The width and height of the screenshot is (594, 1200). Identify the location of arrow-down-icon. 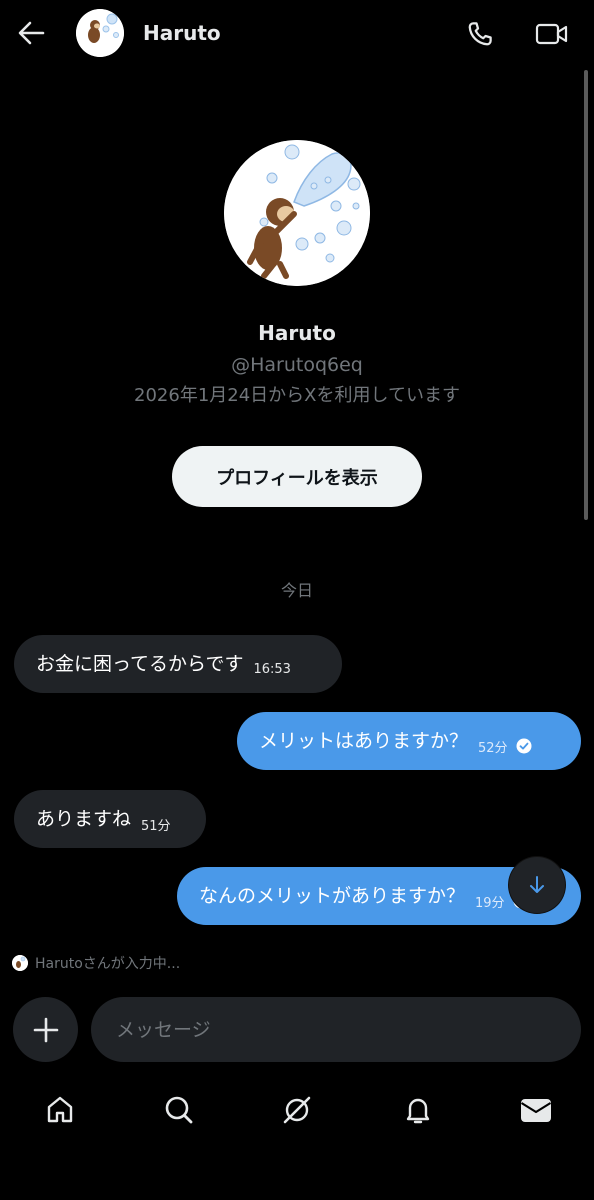
(537, 884).